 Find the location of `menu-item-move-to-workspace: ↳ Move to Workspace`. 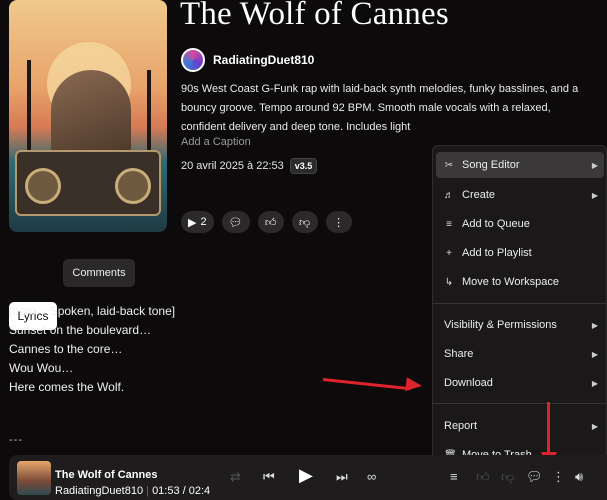

menu-item-move-to-workspace: ↳ Move to Workspace is located at coordinates (520, 282).